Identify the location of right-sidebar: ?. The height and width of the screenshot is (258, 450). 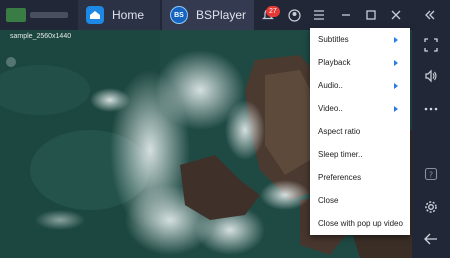
(431, 144).